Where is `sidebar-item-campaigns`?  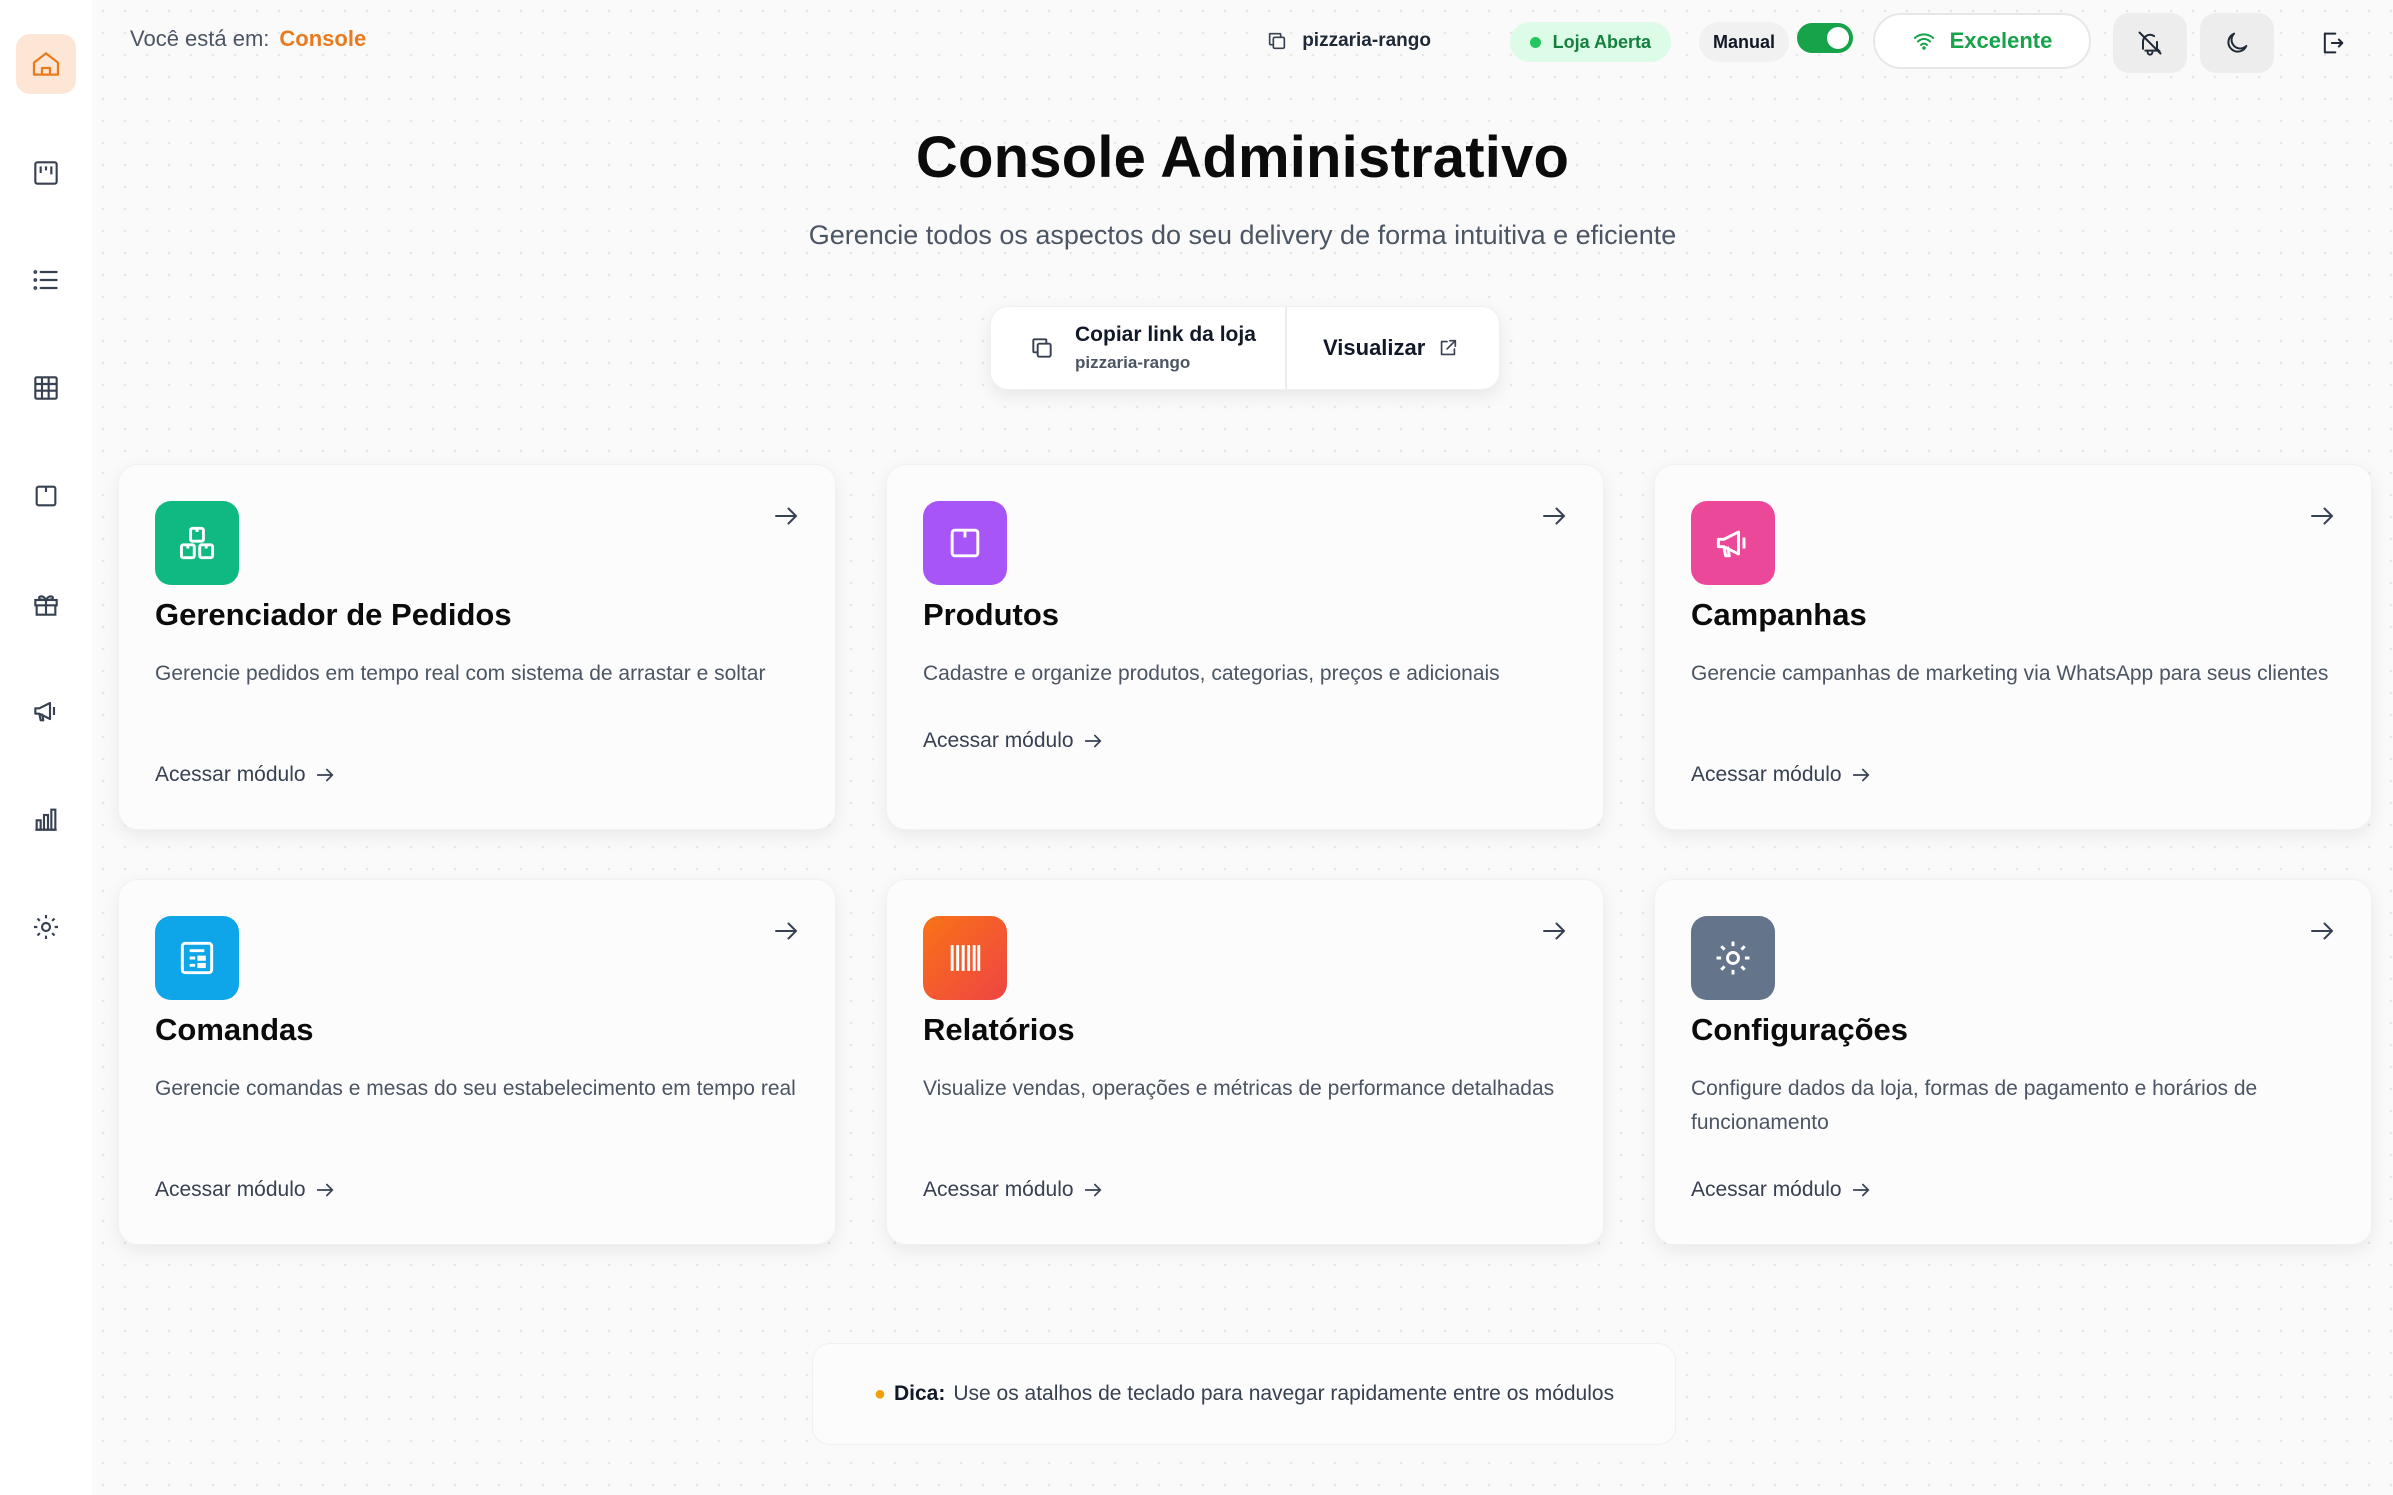 sidebar-item-campaigns is located at coordinates (46, 711).